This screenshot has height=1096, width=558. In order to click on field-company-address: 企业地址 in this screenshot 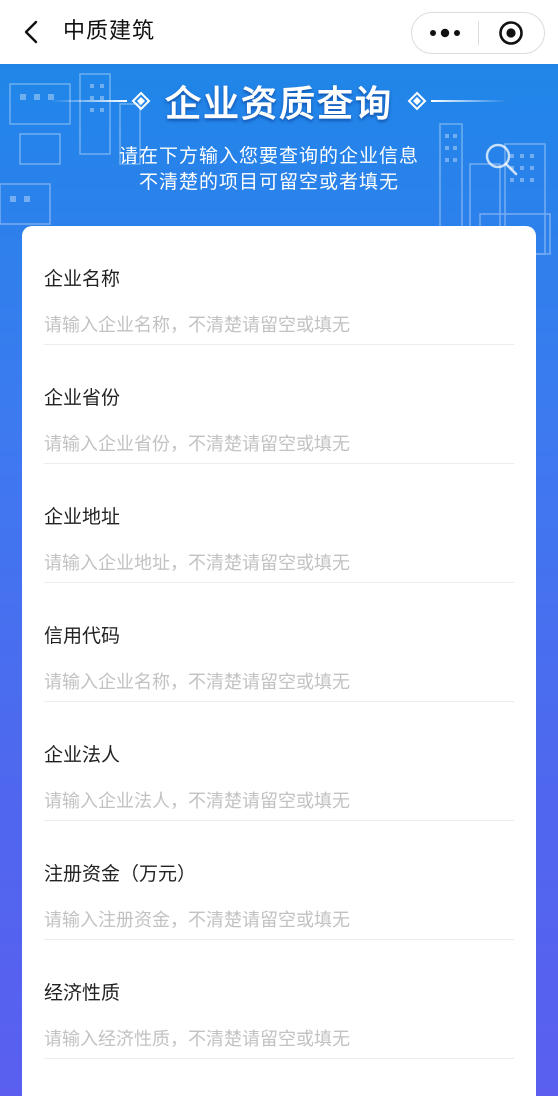, I will do `click(279, 523)`.